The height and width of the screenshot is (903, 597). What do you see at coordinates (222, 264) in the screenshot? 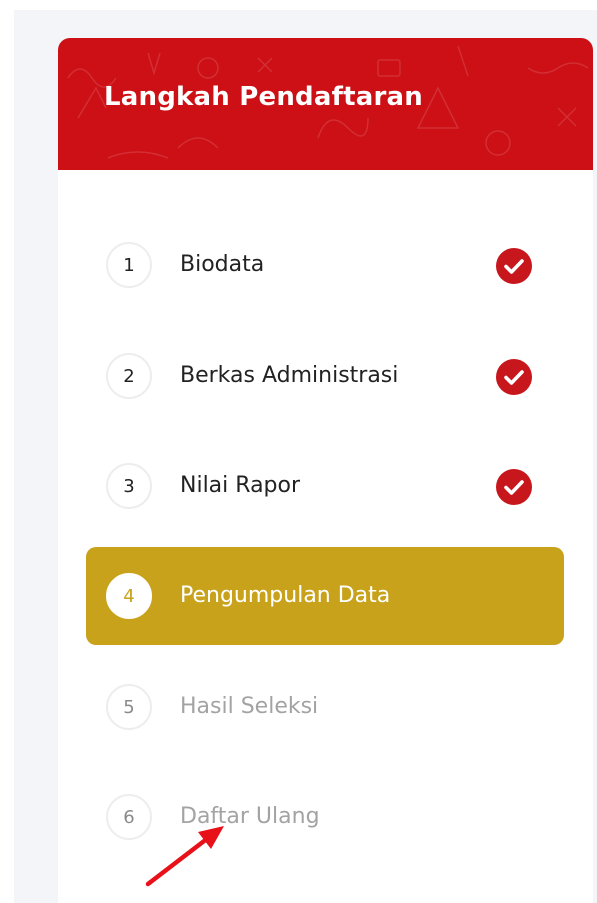
I see `step-label: Biodata` at bounding box center [222, 264].